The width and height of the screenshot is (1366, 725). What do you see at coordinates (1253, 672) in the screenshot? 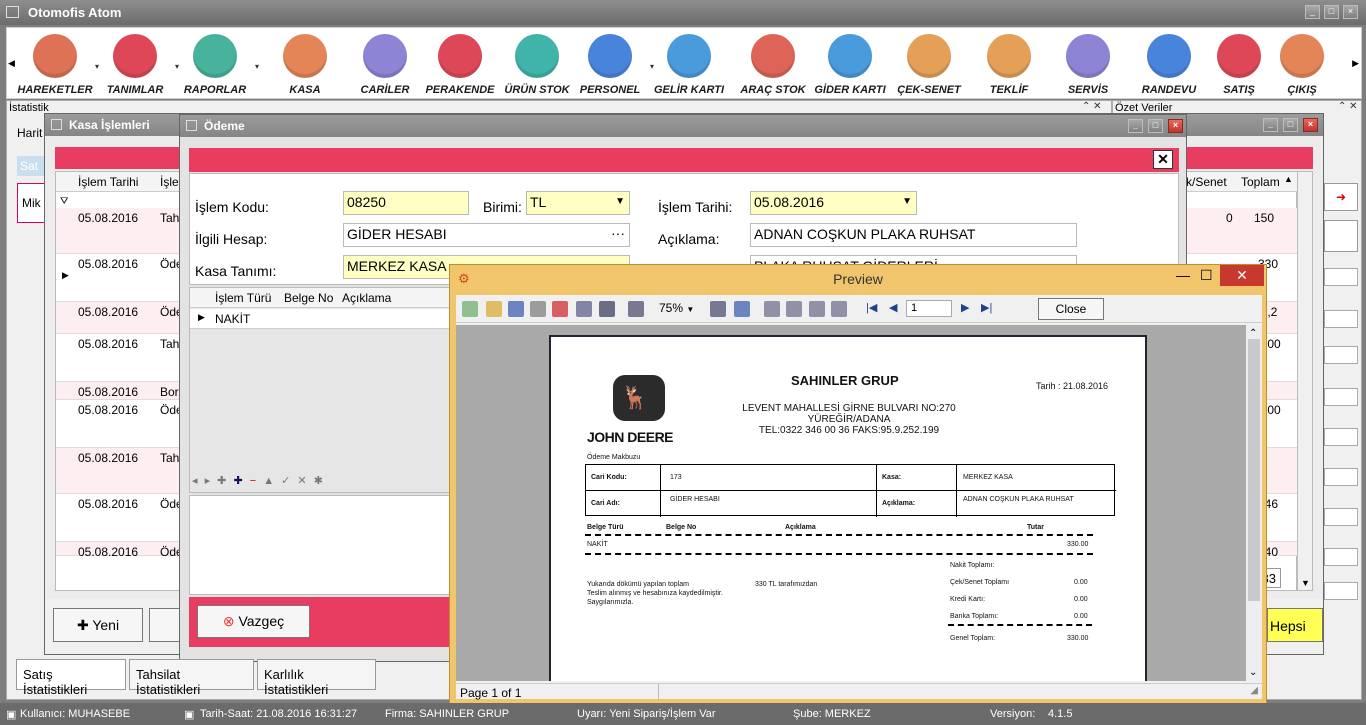
I see `scroll-down-icon: ⌄` at bounding box center [1253, 672].